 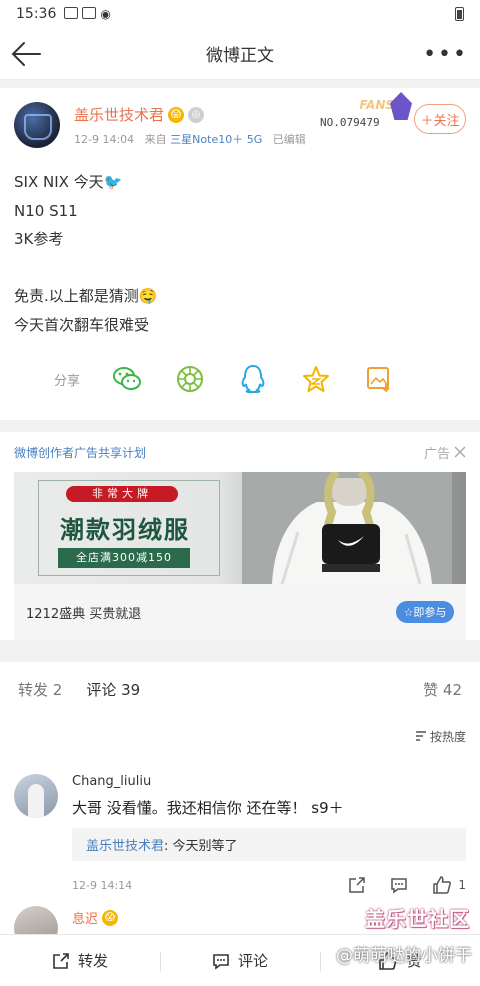 What do you see at coordinates (84, 614) in the screenshot?
I see `ad-slogan: 1212盛典 买贵就退` at bounding box center [84, 614].